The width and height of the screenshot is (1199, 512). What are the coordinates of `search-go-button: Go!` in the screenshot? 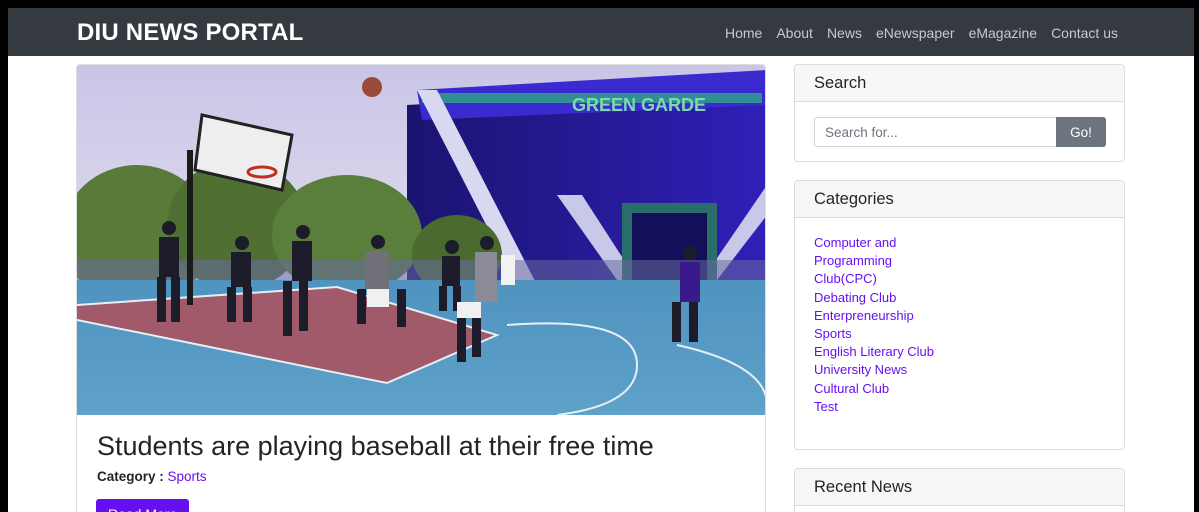 It's located at (1081, 132).